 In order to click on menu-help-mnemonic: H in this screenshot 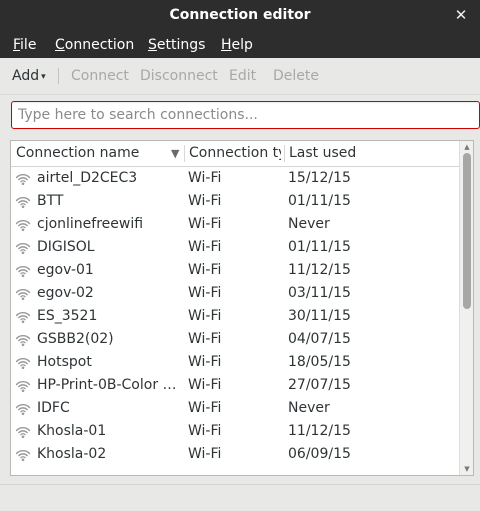, I will do `click(226, 45)`.